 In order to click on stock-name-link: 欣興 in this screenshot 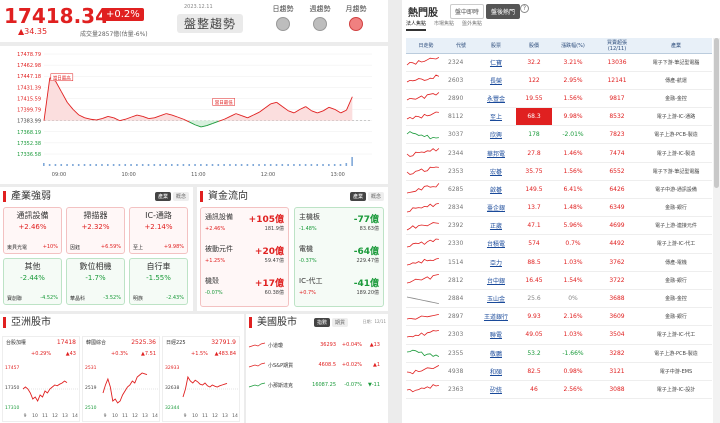, I will do `click(496, 135)`.